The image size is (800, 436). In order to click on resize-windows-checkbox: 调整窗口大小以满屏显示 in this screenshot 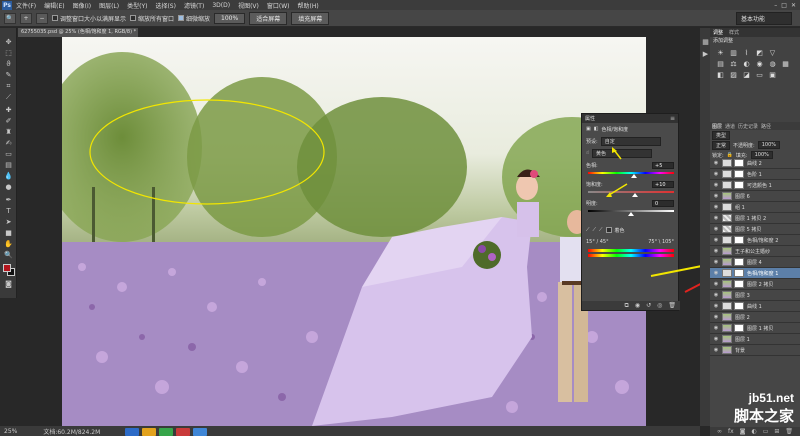, I will do `click(89, 18)`.